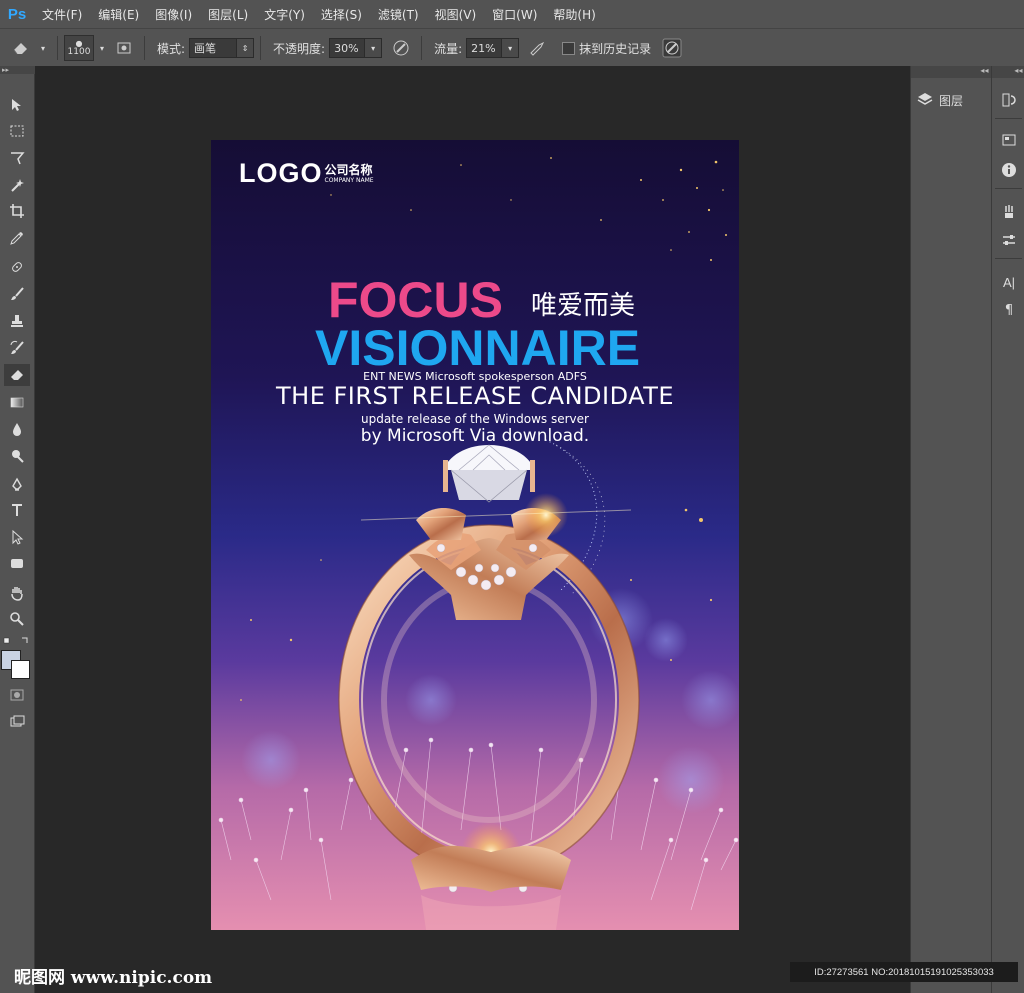 This screenshot has height=993, width=1024. What do you see at coordinates (475, 419) in the screenshot?
I see `subline-update-release: update release of the Windows server` at bounding box center [475, 419].